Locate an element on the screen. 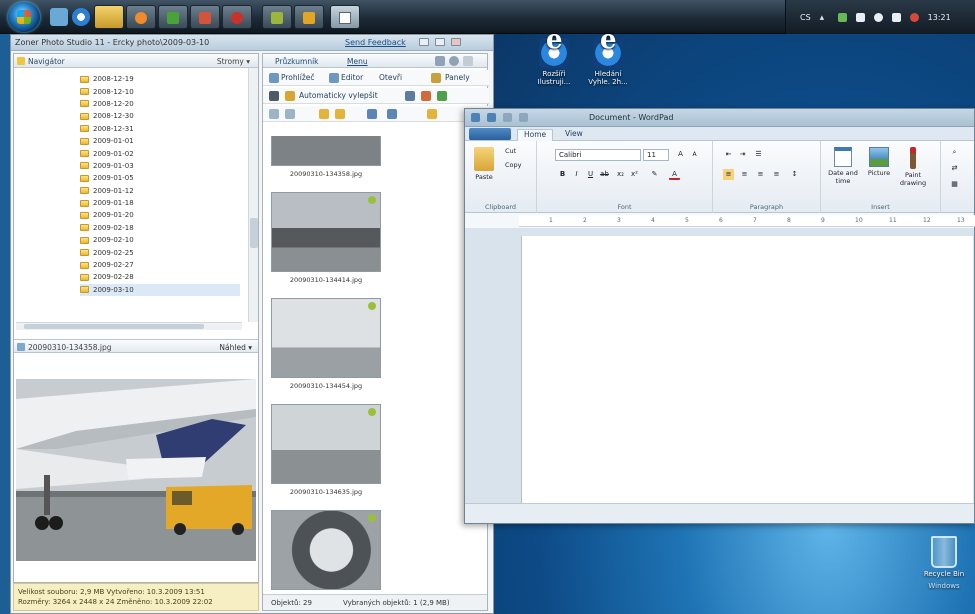 This screenshot has height=614, width=975. increase-indent-icon: ⇥ is located at coordinates (742, 154).